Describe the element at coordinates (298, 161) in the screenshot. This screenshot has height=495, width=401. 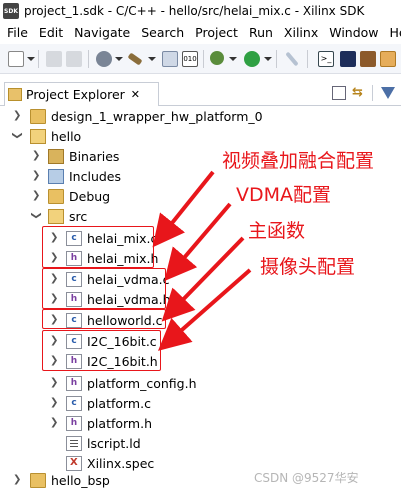
I see `annotation-mix-label: 视频叠加融合配置` at that location.